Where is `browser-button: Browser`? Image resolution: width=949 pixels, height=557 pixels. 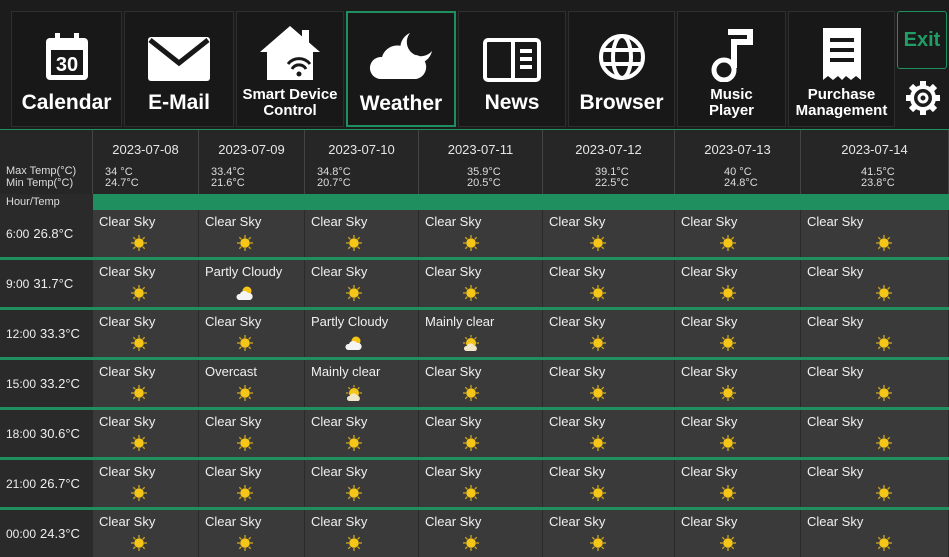
browser-button: Browser is located at coordinates (621, 69).